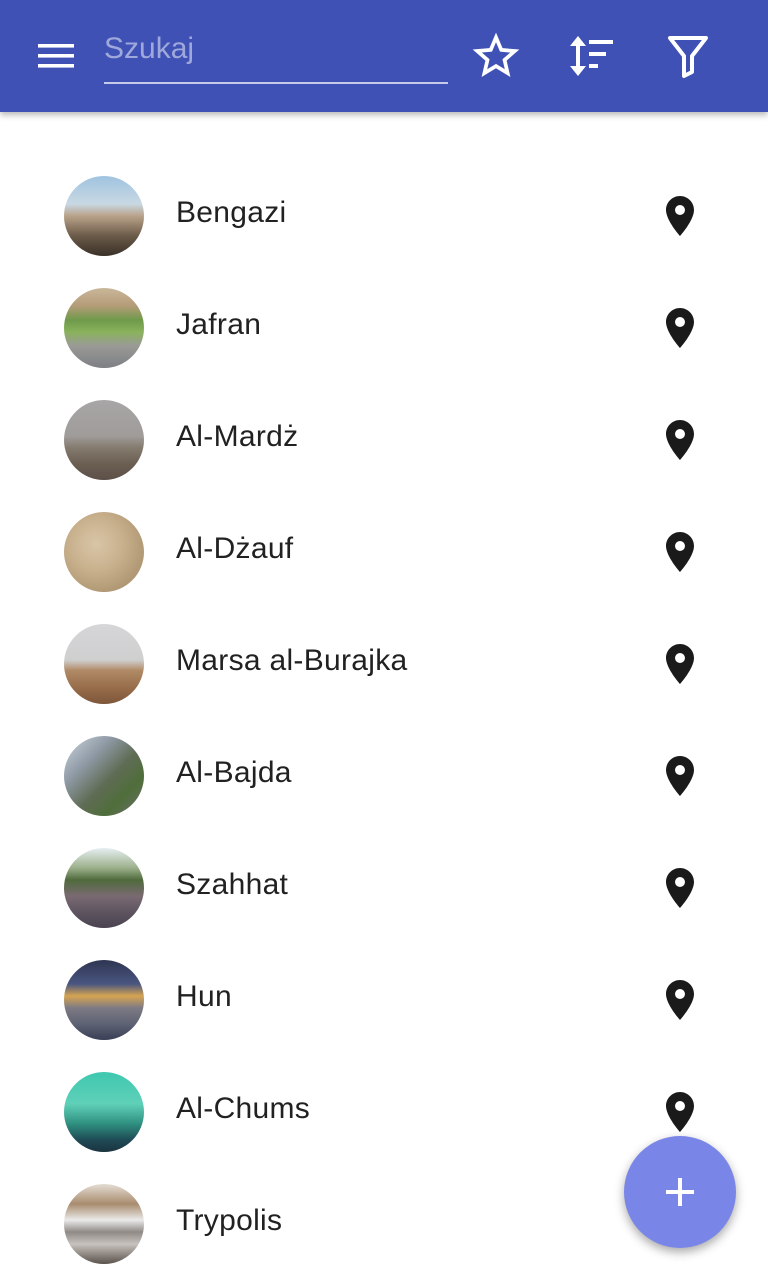  I want to click on city-name: Bengazi, so click(231, 212).